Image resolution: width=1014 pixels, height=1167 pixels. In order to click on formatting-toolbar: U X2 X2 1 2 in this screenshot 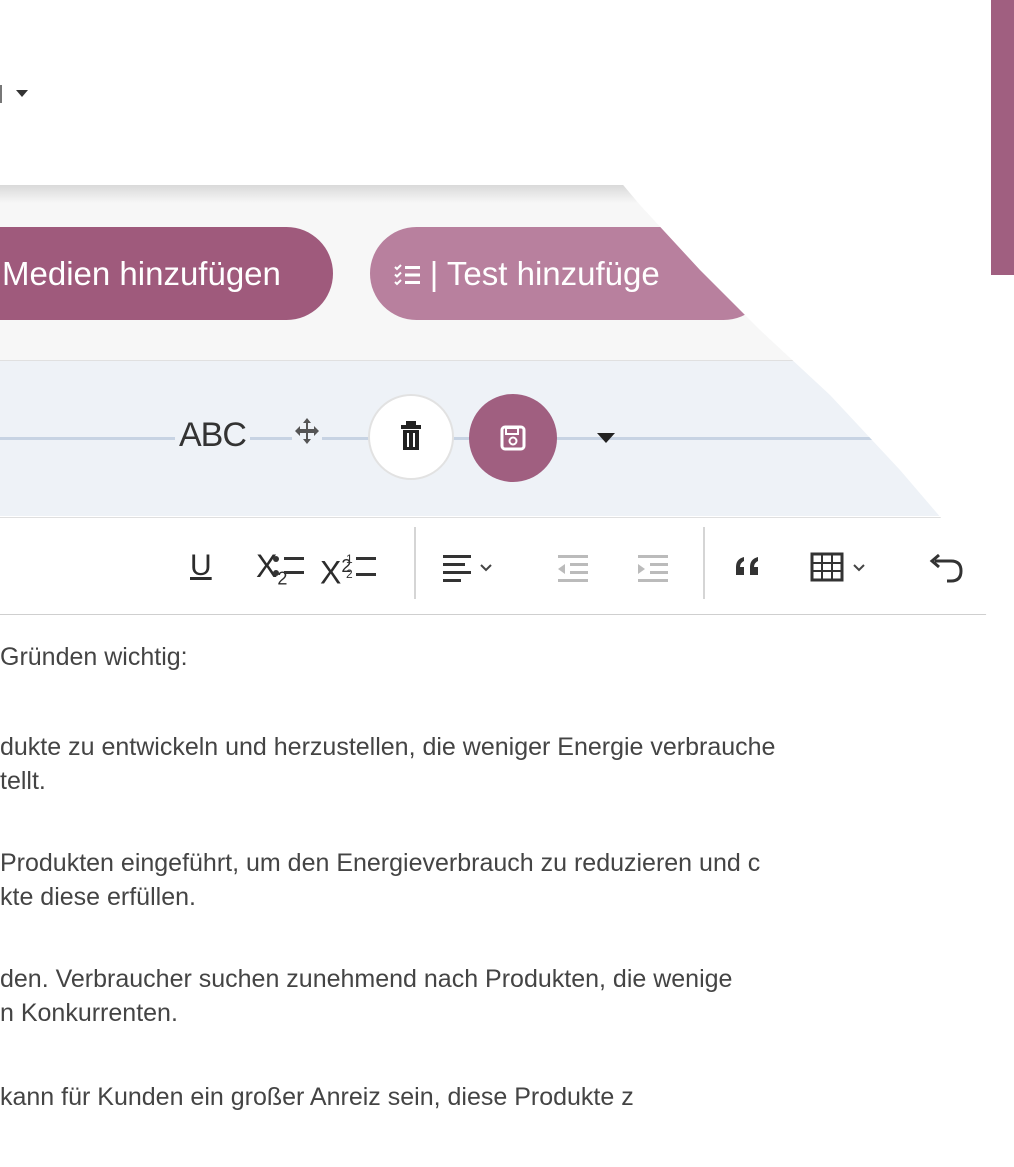, I will do `click(502, 566)`.